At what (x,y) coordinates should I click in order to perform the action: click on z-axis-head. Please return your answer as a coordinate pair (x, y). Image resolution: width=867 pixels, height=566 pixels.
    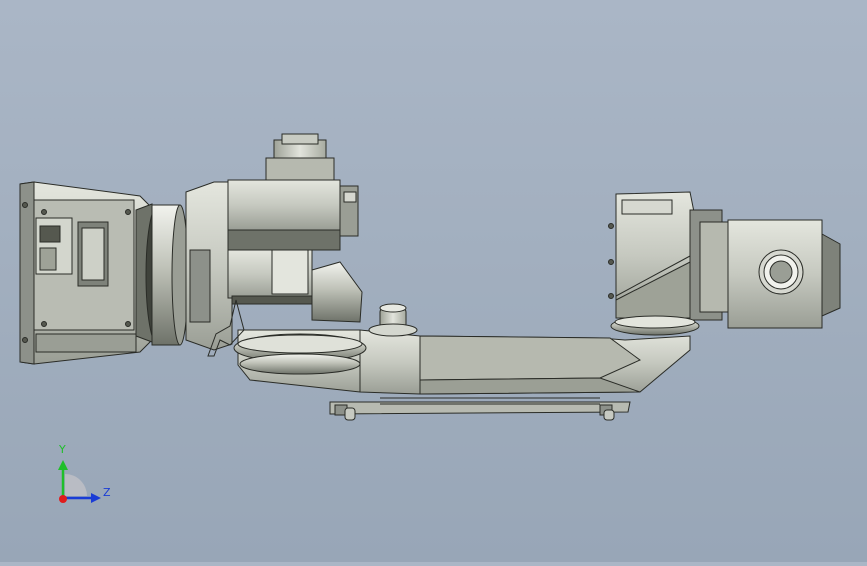
    Looking at the image, I should click on (96, 498).